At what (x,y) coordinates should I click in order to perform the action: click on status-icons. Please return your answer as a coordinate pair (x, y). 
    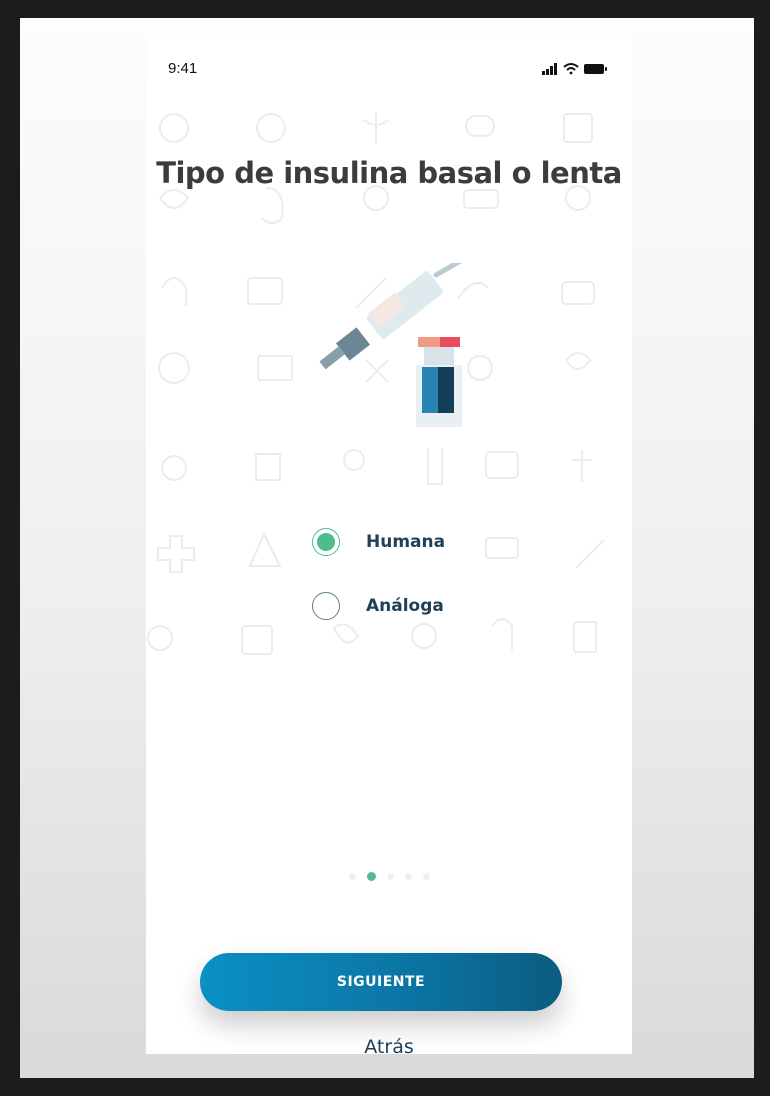
    Looking at the image, I should click on (574, 69).